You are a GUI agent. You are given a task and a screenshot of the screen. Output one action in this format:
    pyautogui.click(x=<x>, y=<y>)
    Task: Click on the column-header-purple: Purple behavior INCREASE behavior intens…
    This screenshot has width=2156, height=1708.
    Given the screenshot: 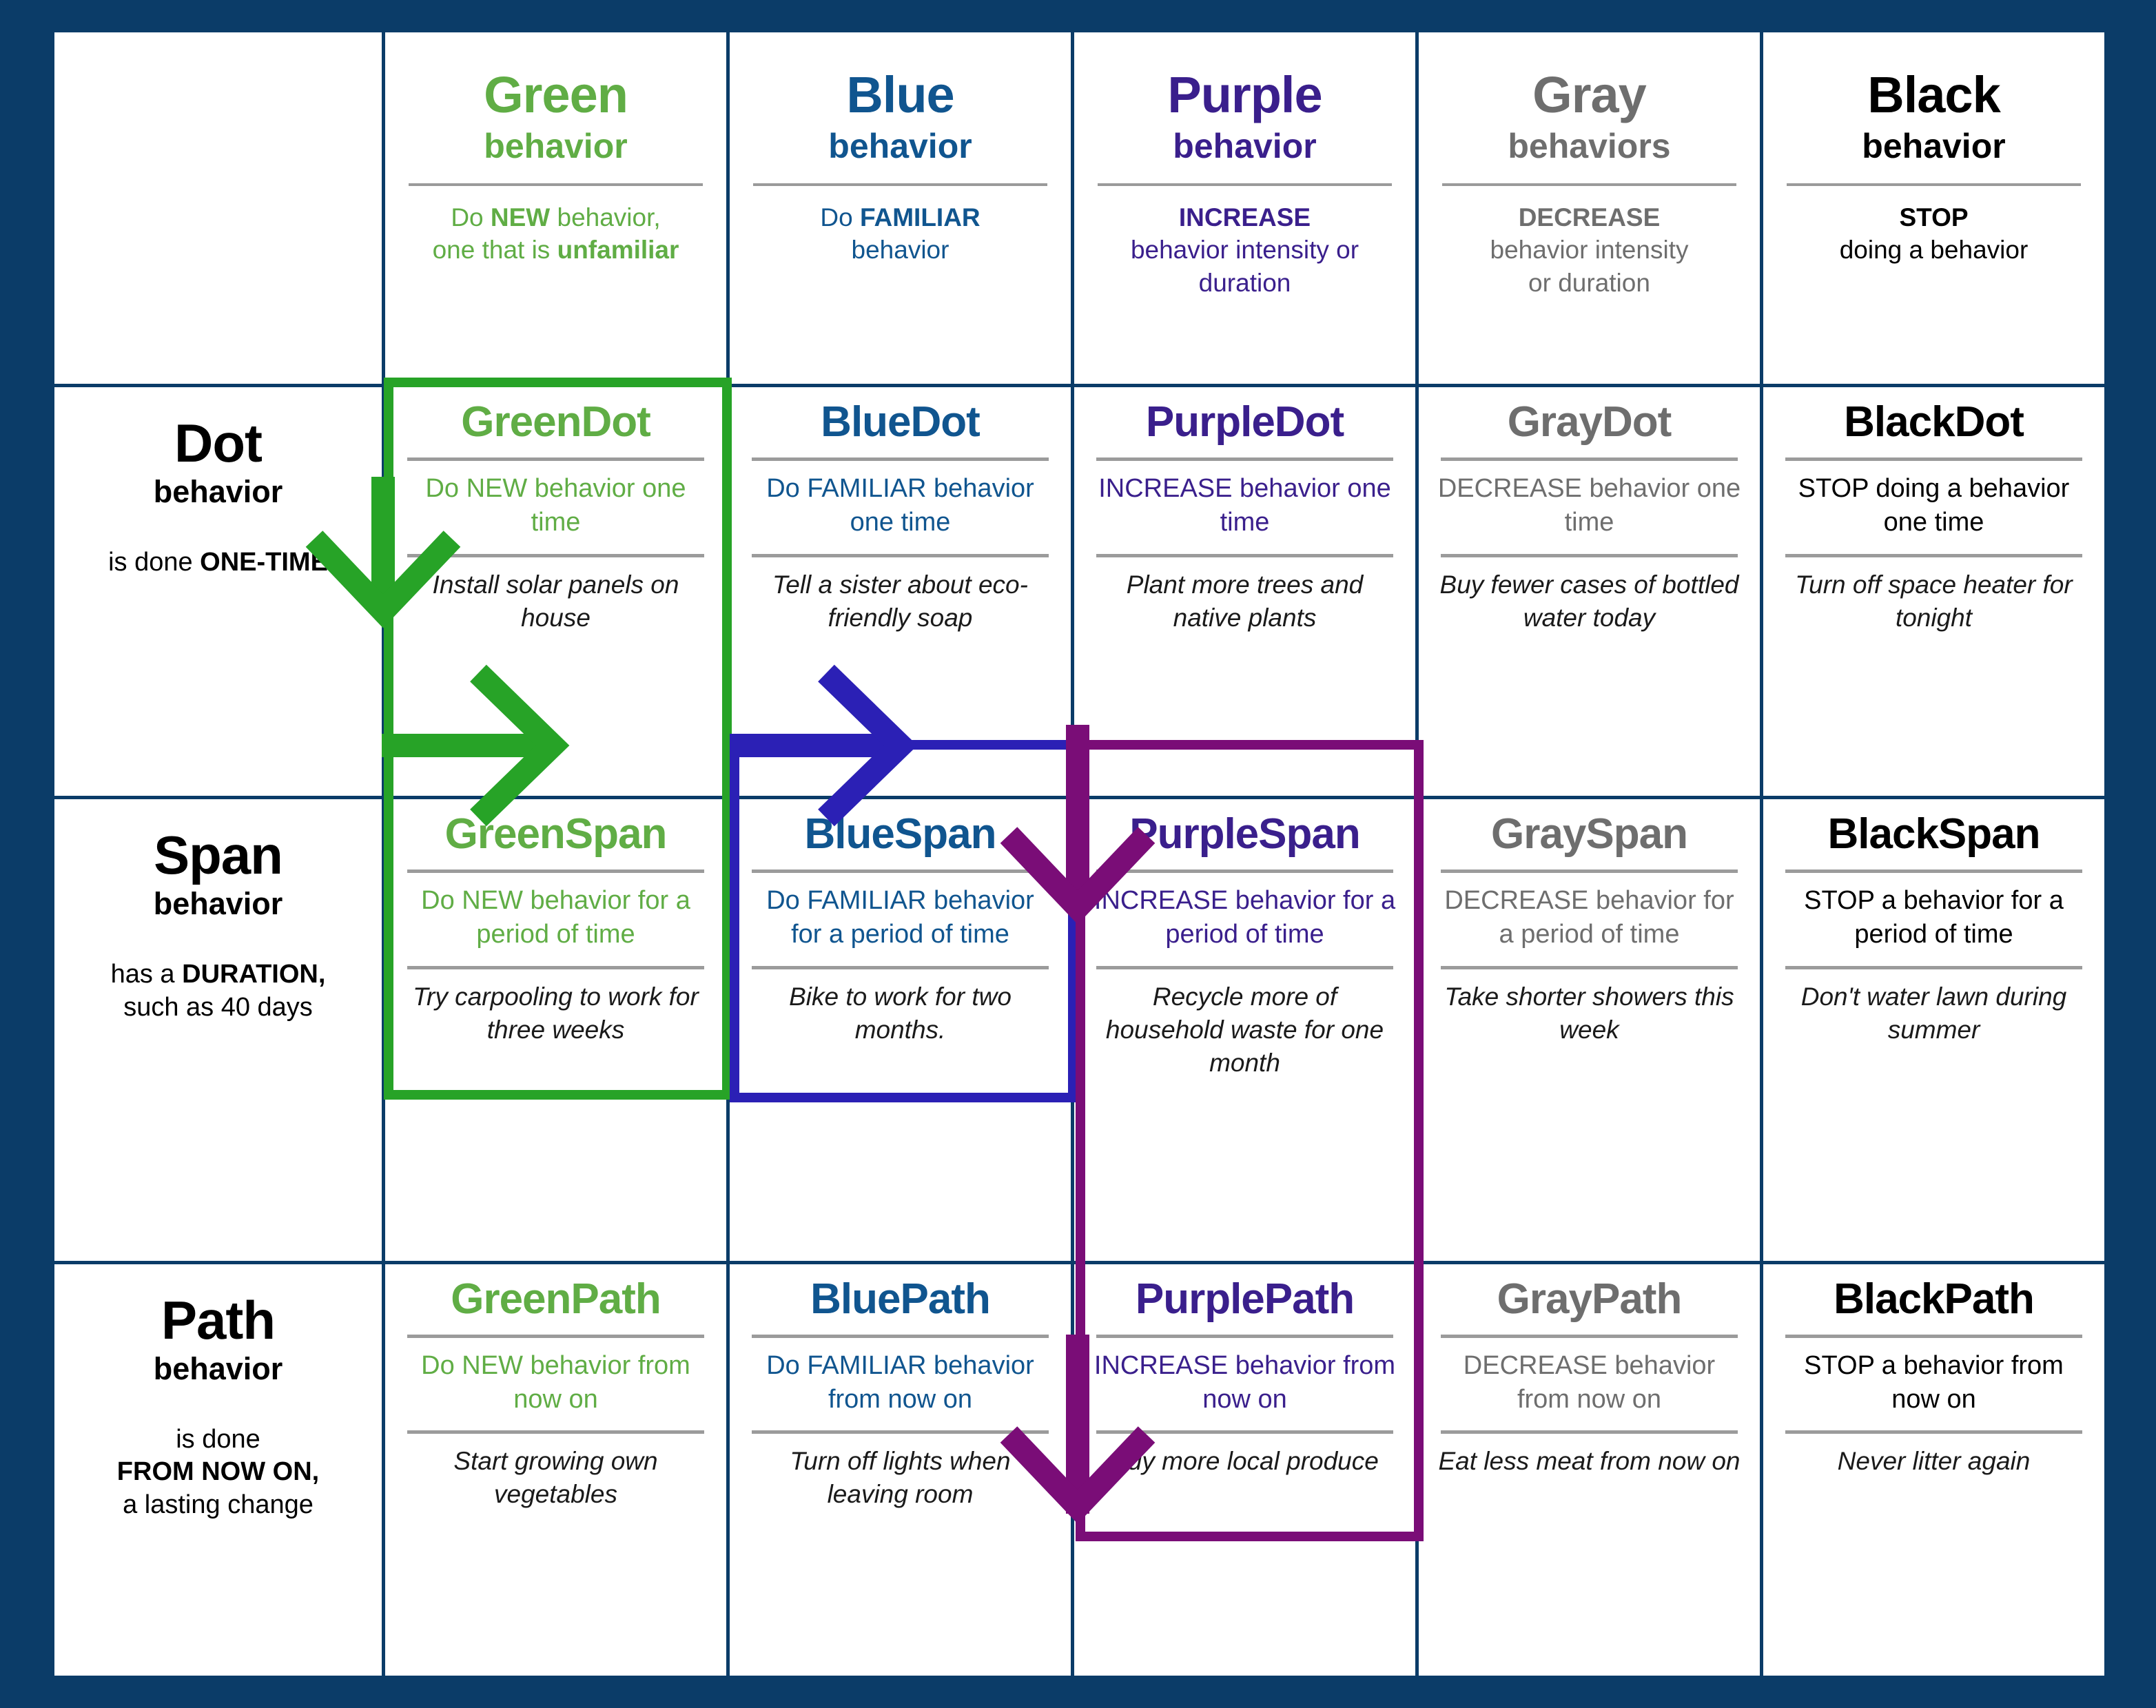 What is the action you would take?
    pyautogui.click(x=1245, y=208)
    